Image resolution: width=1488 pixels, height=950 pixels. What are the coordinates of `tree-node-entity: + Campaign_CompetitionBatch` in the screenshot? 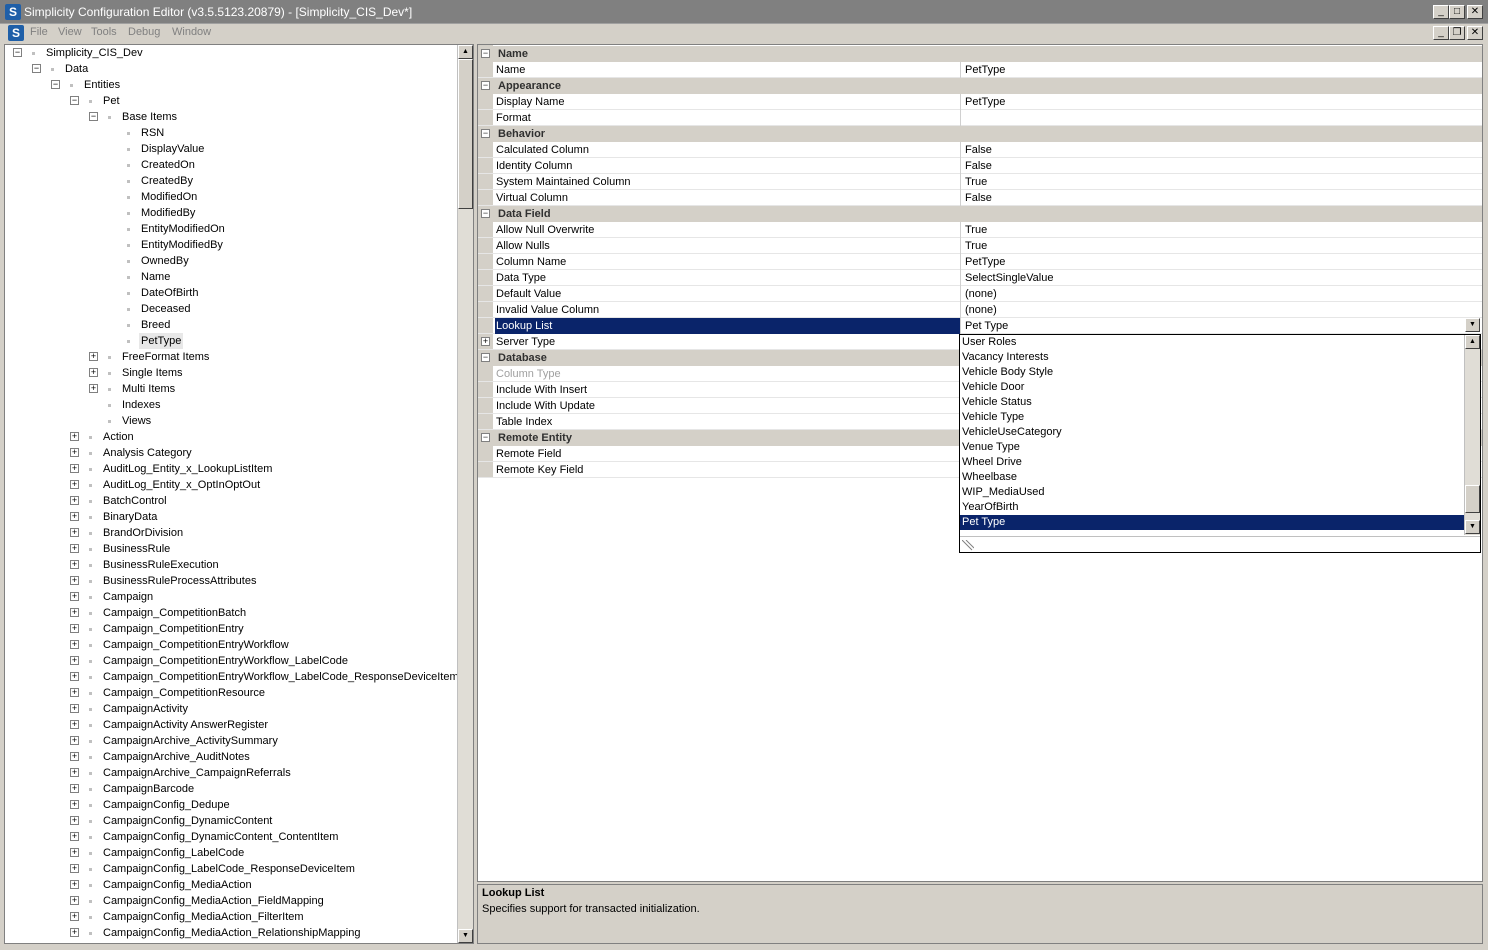 It's located at (231, 613).